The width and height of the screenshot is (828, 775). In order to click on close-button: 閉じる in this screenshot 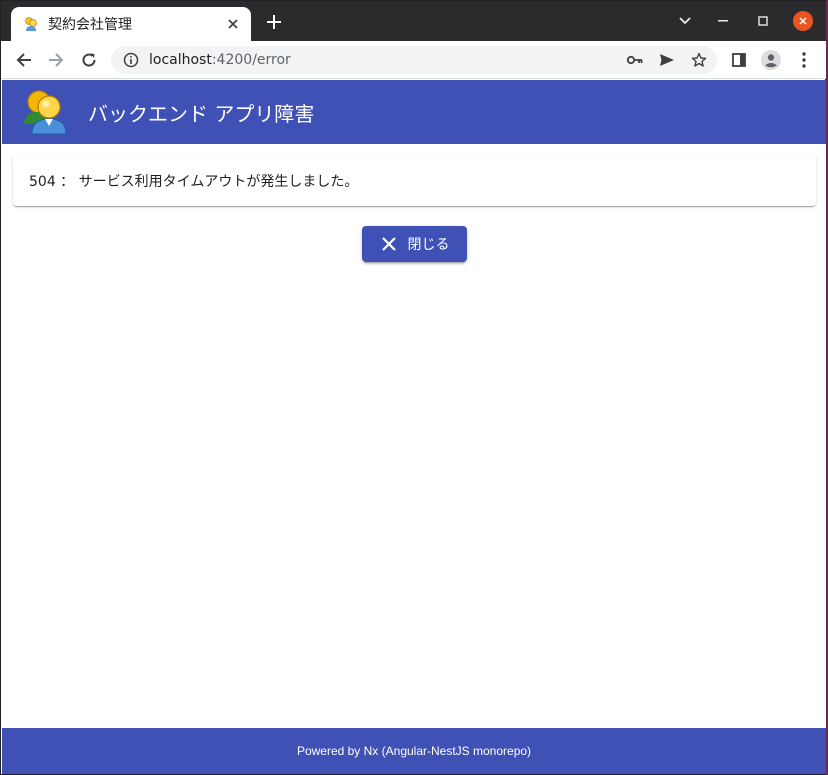, I will do `click(414, 244)`.